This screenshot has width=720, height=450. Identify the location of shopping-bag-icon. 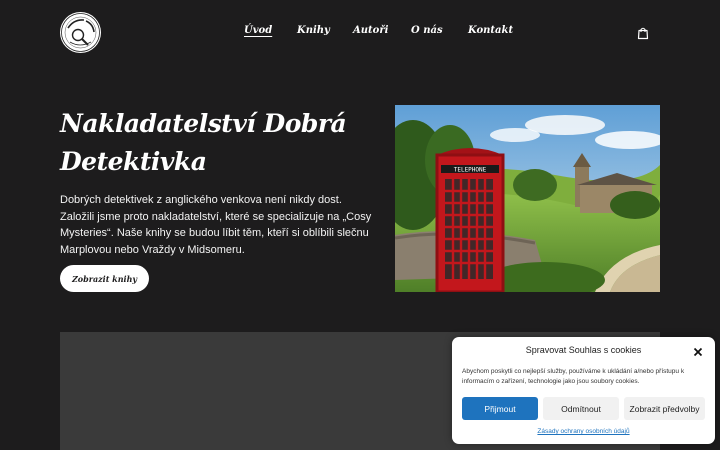
(643, 32).